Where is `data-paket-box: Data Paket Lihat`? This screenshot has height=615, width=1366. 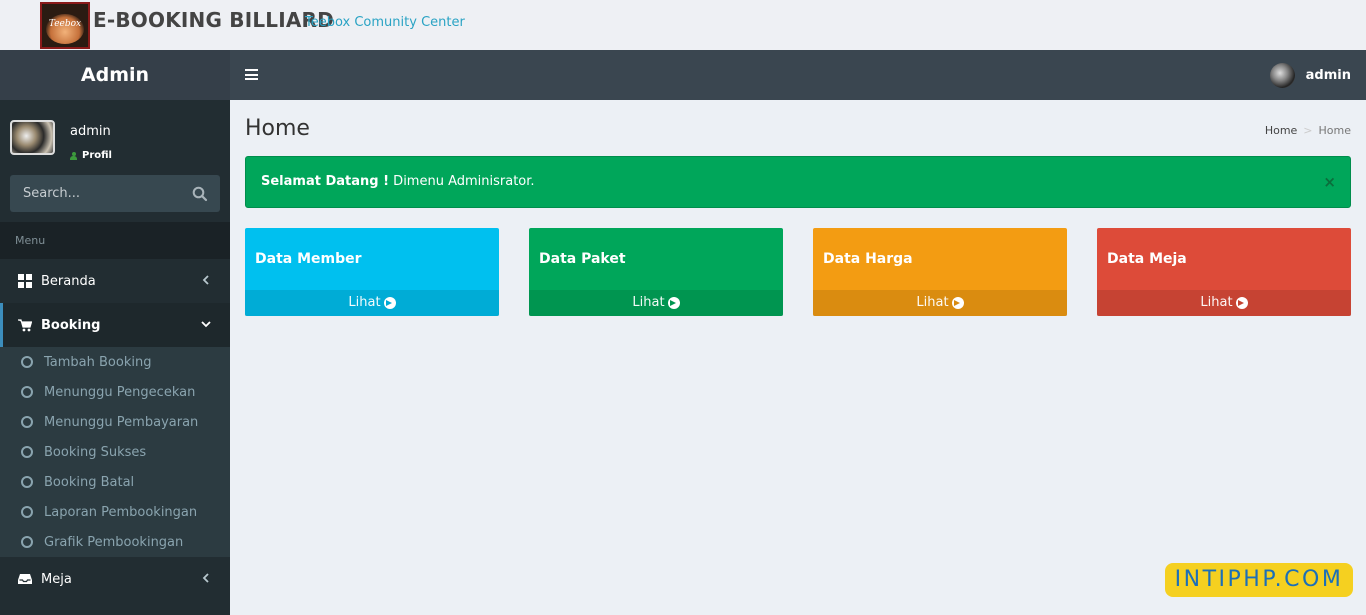 data-paket-box: Data Paket Lihat is located at coordinates (656, 272).